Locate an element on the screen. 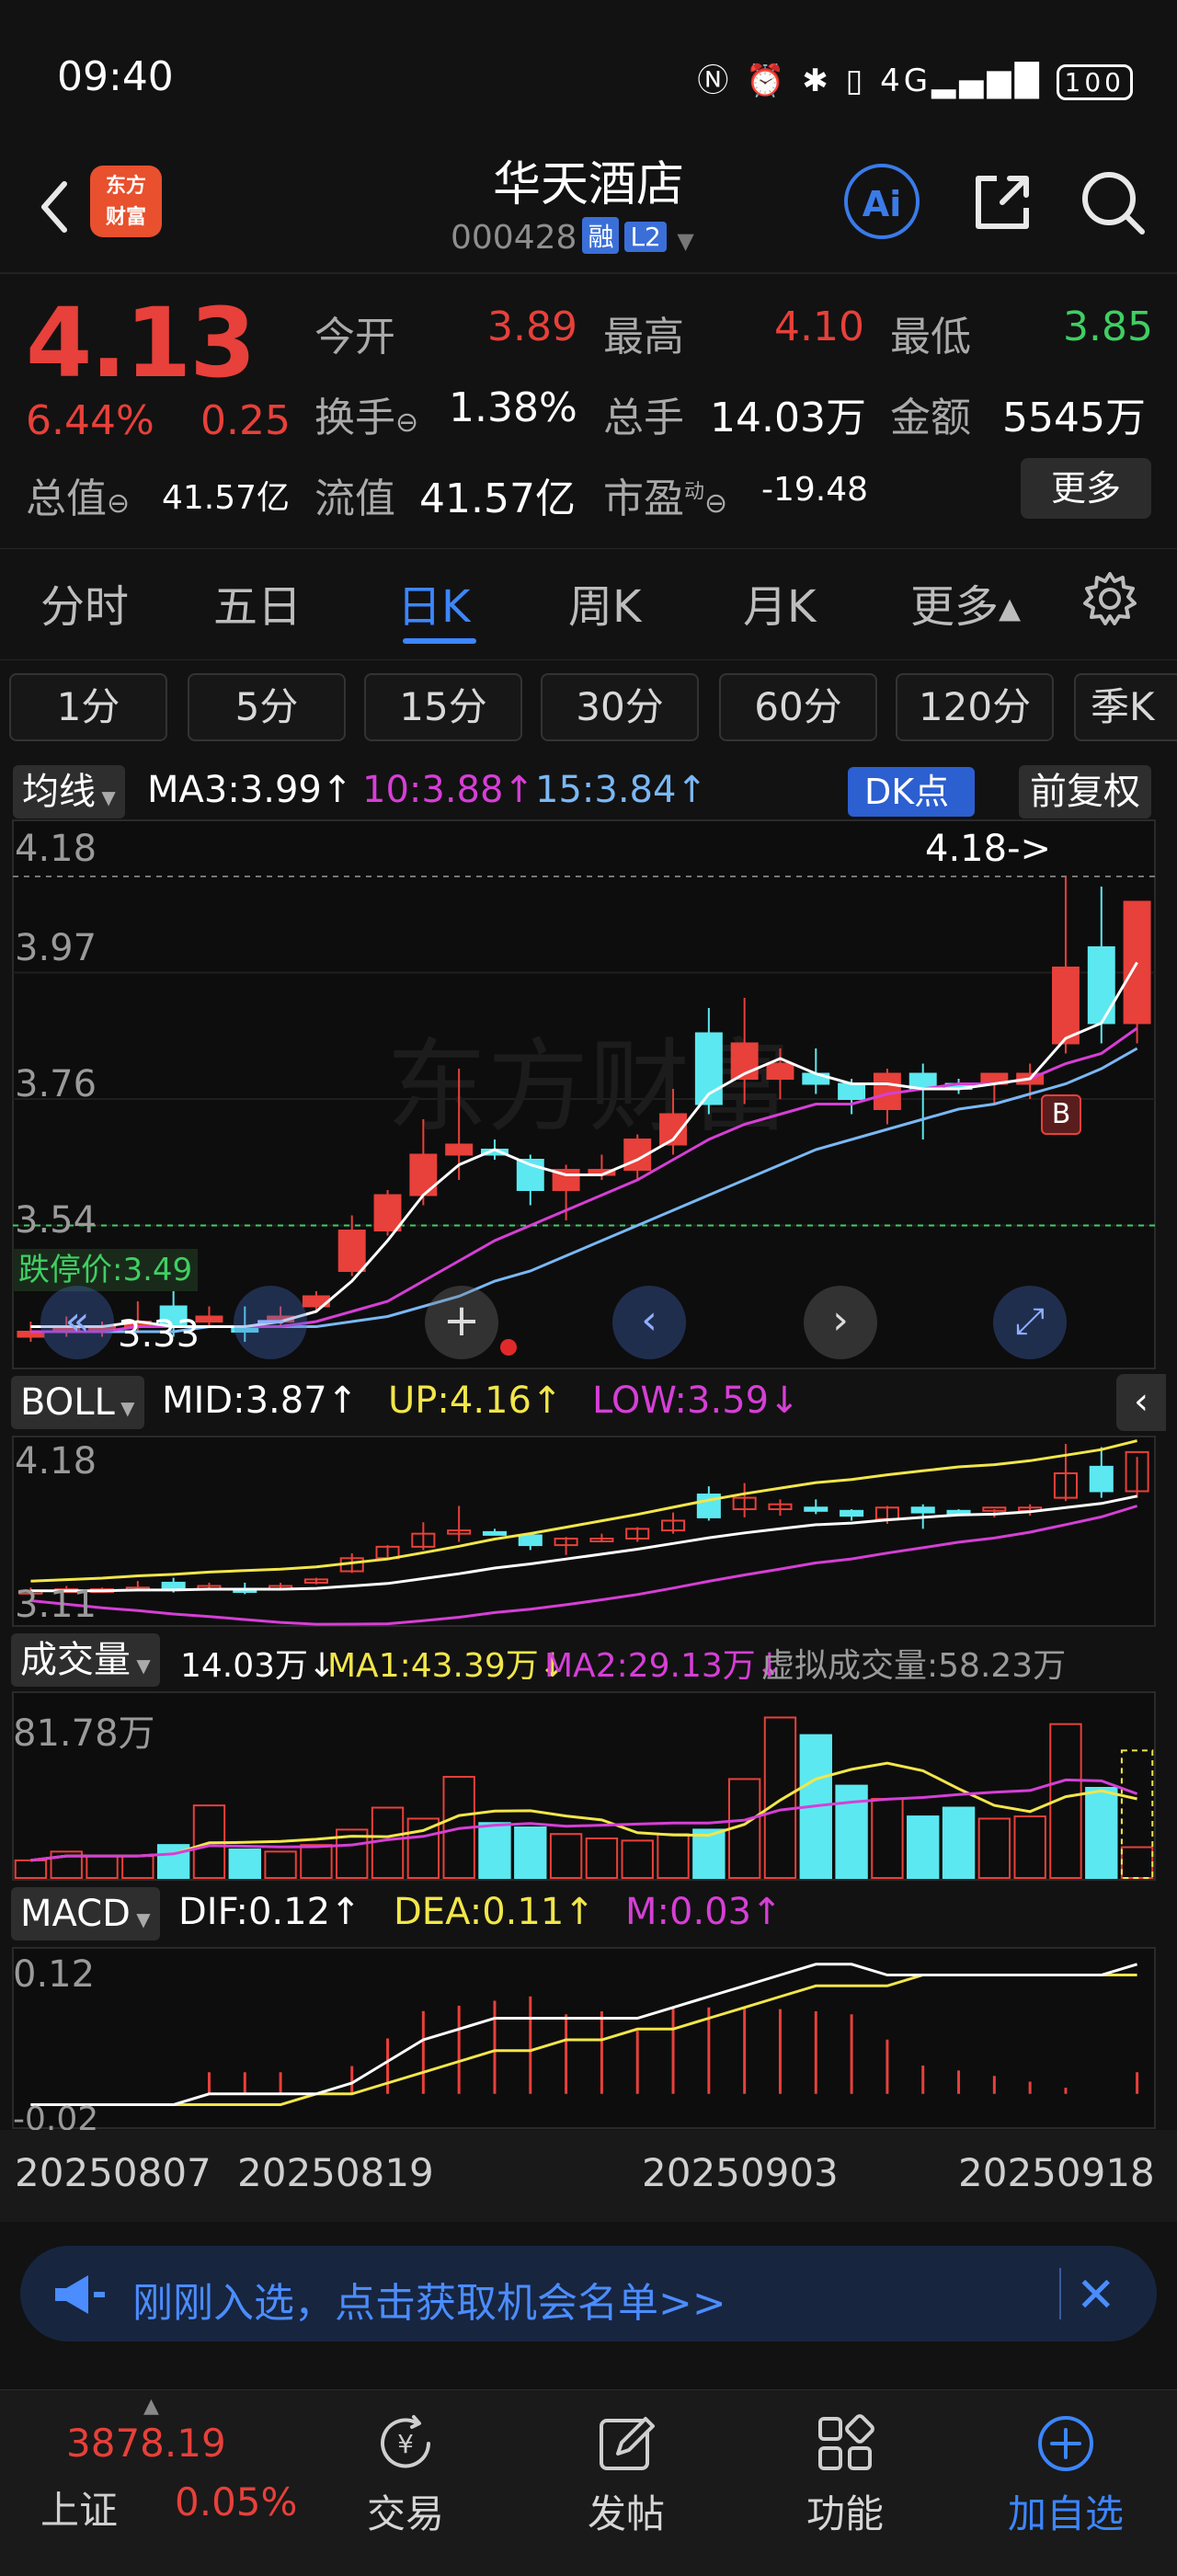  volume-chart is located at coordinates (588, 1786).